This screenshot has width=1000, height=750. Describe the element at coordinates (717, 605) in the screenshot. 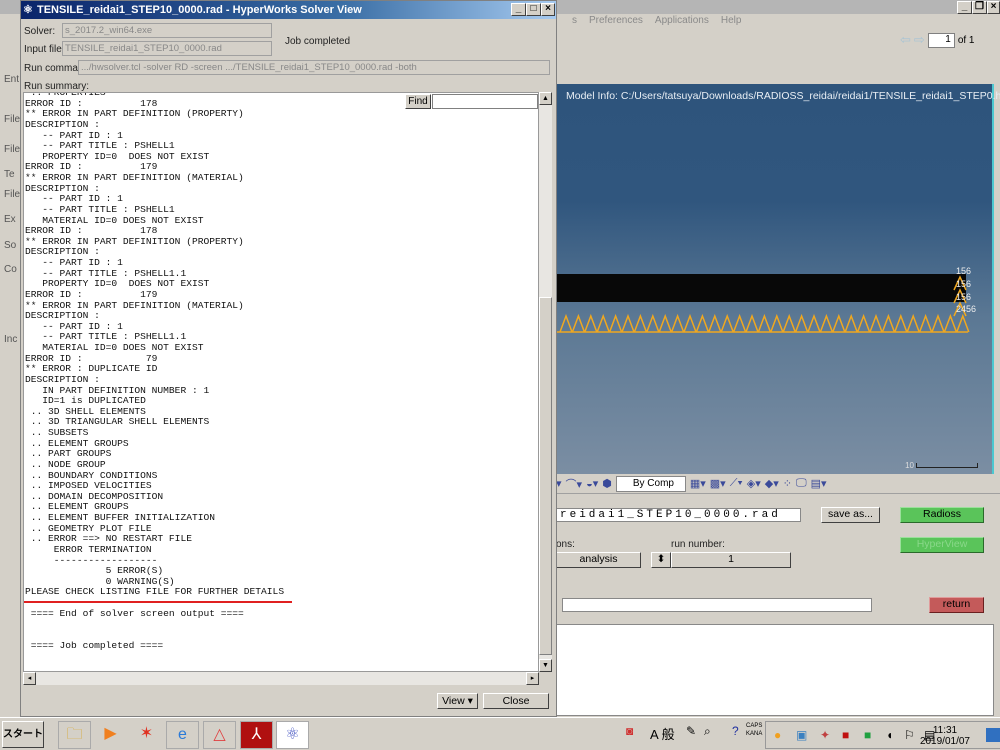

I see `message-field` at that location.